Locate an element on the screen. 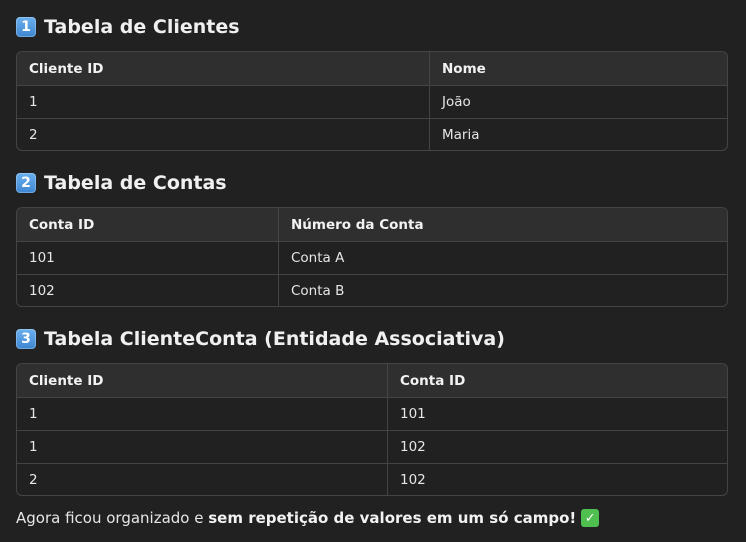  table-row: 101 Conta A is located at coordinates (372, 257).